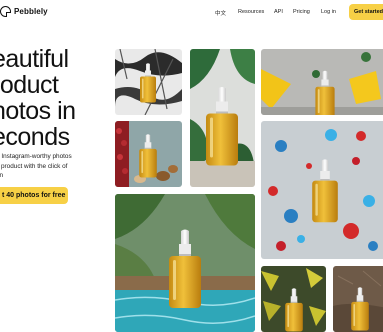 This screenshot has height=332, width=383. What do you see at coordinates (366, 12) in the screenshot?
I see `get-started-button: Get started` at bounding box center [366, 12].